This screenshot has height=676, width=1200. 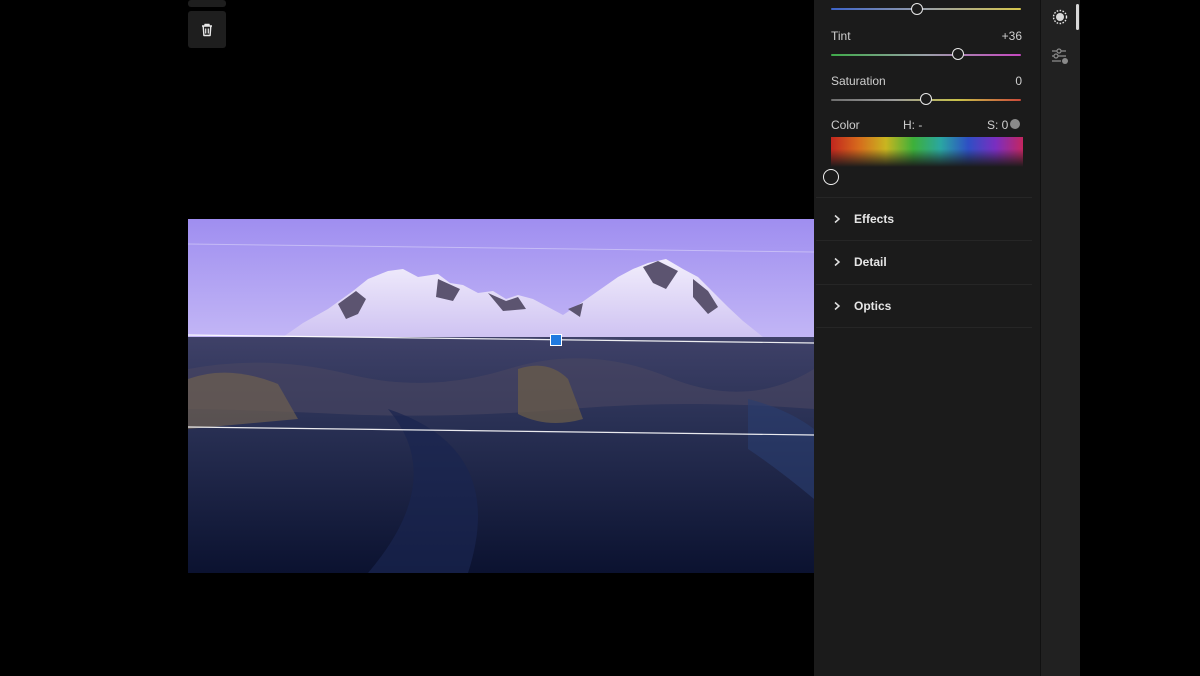 What do you see at coordinates (1001, 36) in the screenshot?
I see `tint-value: +36` at bounding box center [1001, 36].